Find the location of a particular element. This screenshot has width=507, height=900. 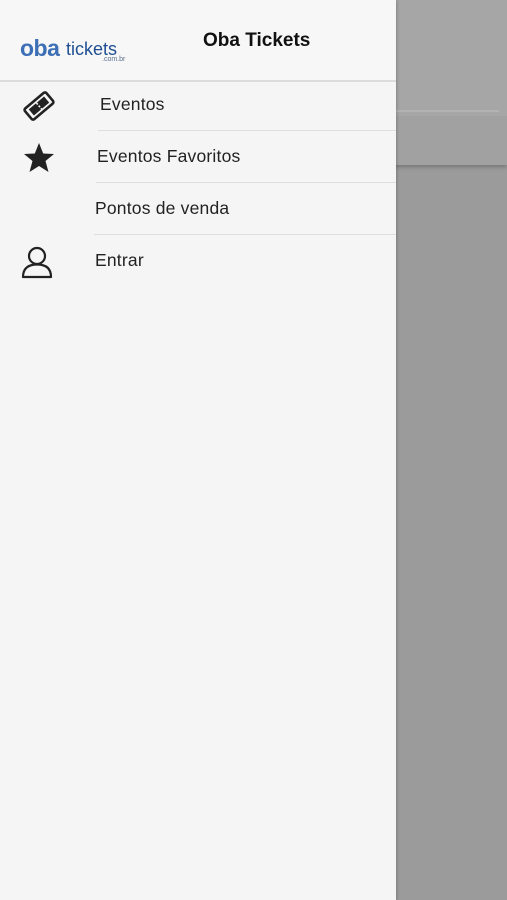

logo-oba-text: oba is located at coordinates (40, 48).